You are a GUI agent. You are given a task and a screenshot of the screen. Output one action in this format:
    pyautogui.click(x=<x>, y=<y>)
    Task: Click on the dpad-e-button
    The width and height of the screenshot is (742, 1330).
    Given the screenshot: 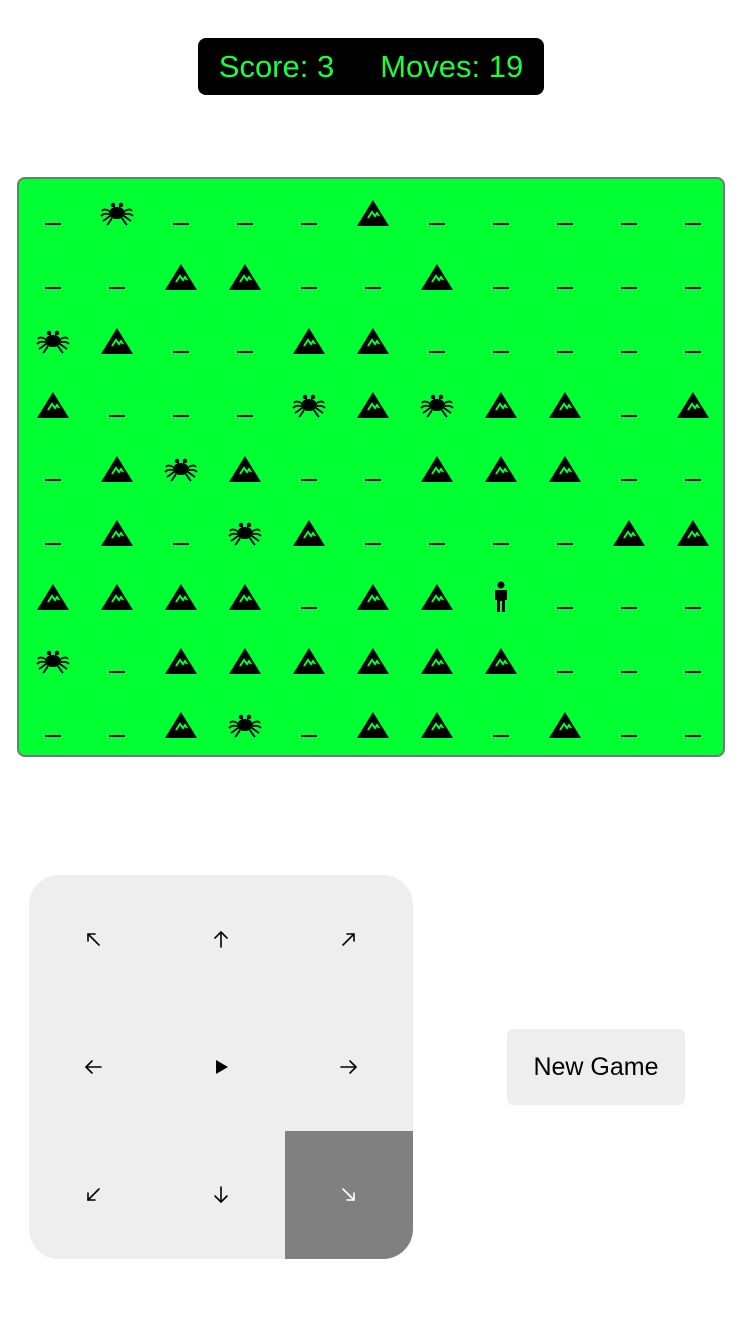 What is the action you would take?
    pyautogui.click(x=349, y=1067)
    